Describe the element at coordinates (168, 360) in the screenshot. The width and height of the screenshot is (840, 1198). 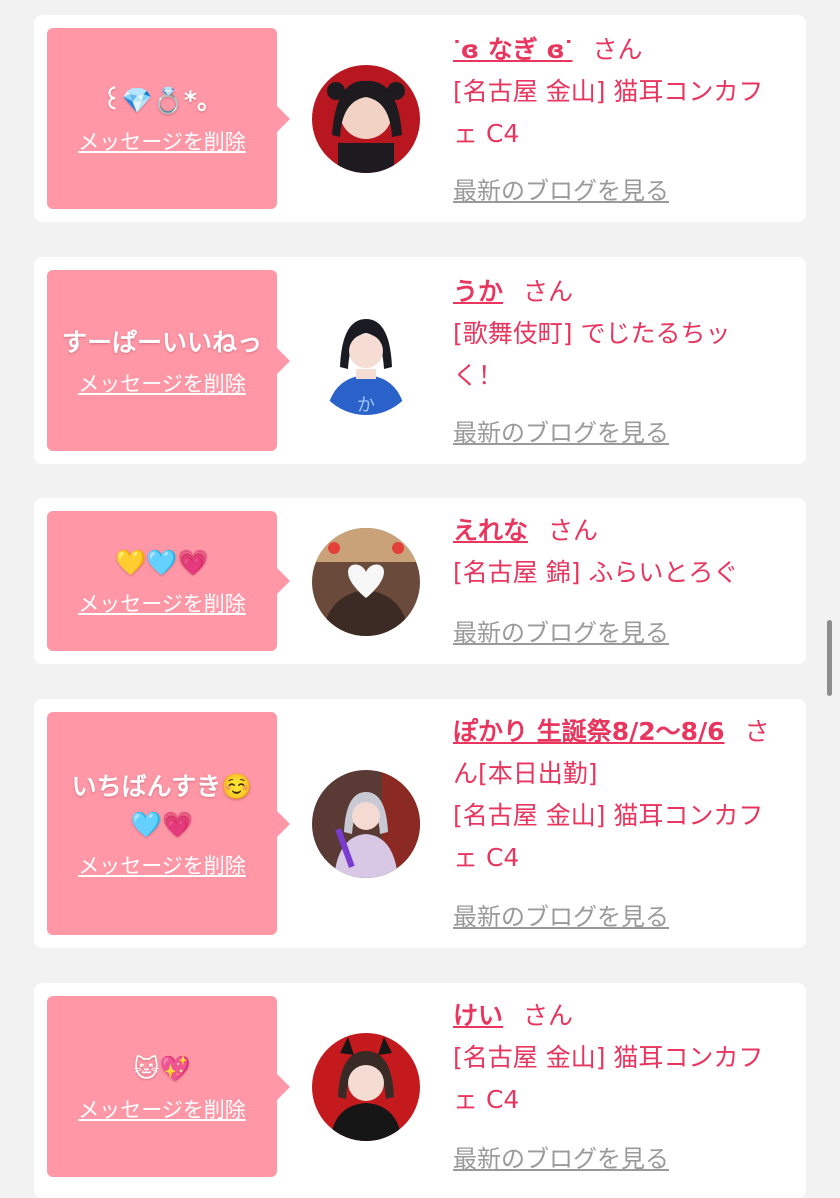
I see `message-bubble: すーぱーいいねっ メッセージを削除` at that location.